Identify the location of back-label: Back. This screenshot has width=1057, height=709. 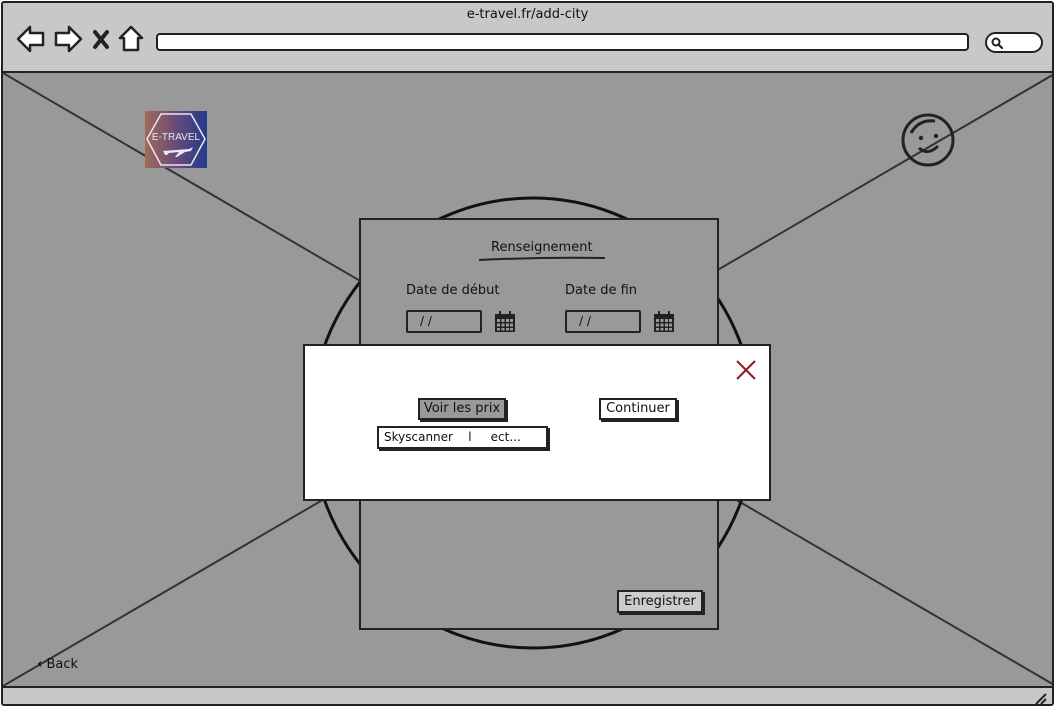
(62, 664).